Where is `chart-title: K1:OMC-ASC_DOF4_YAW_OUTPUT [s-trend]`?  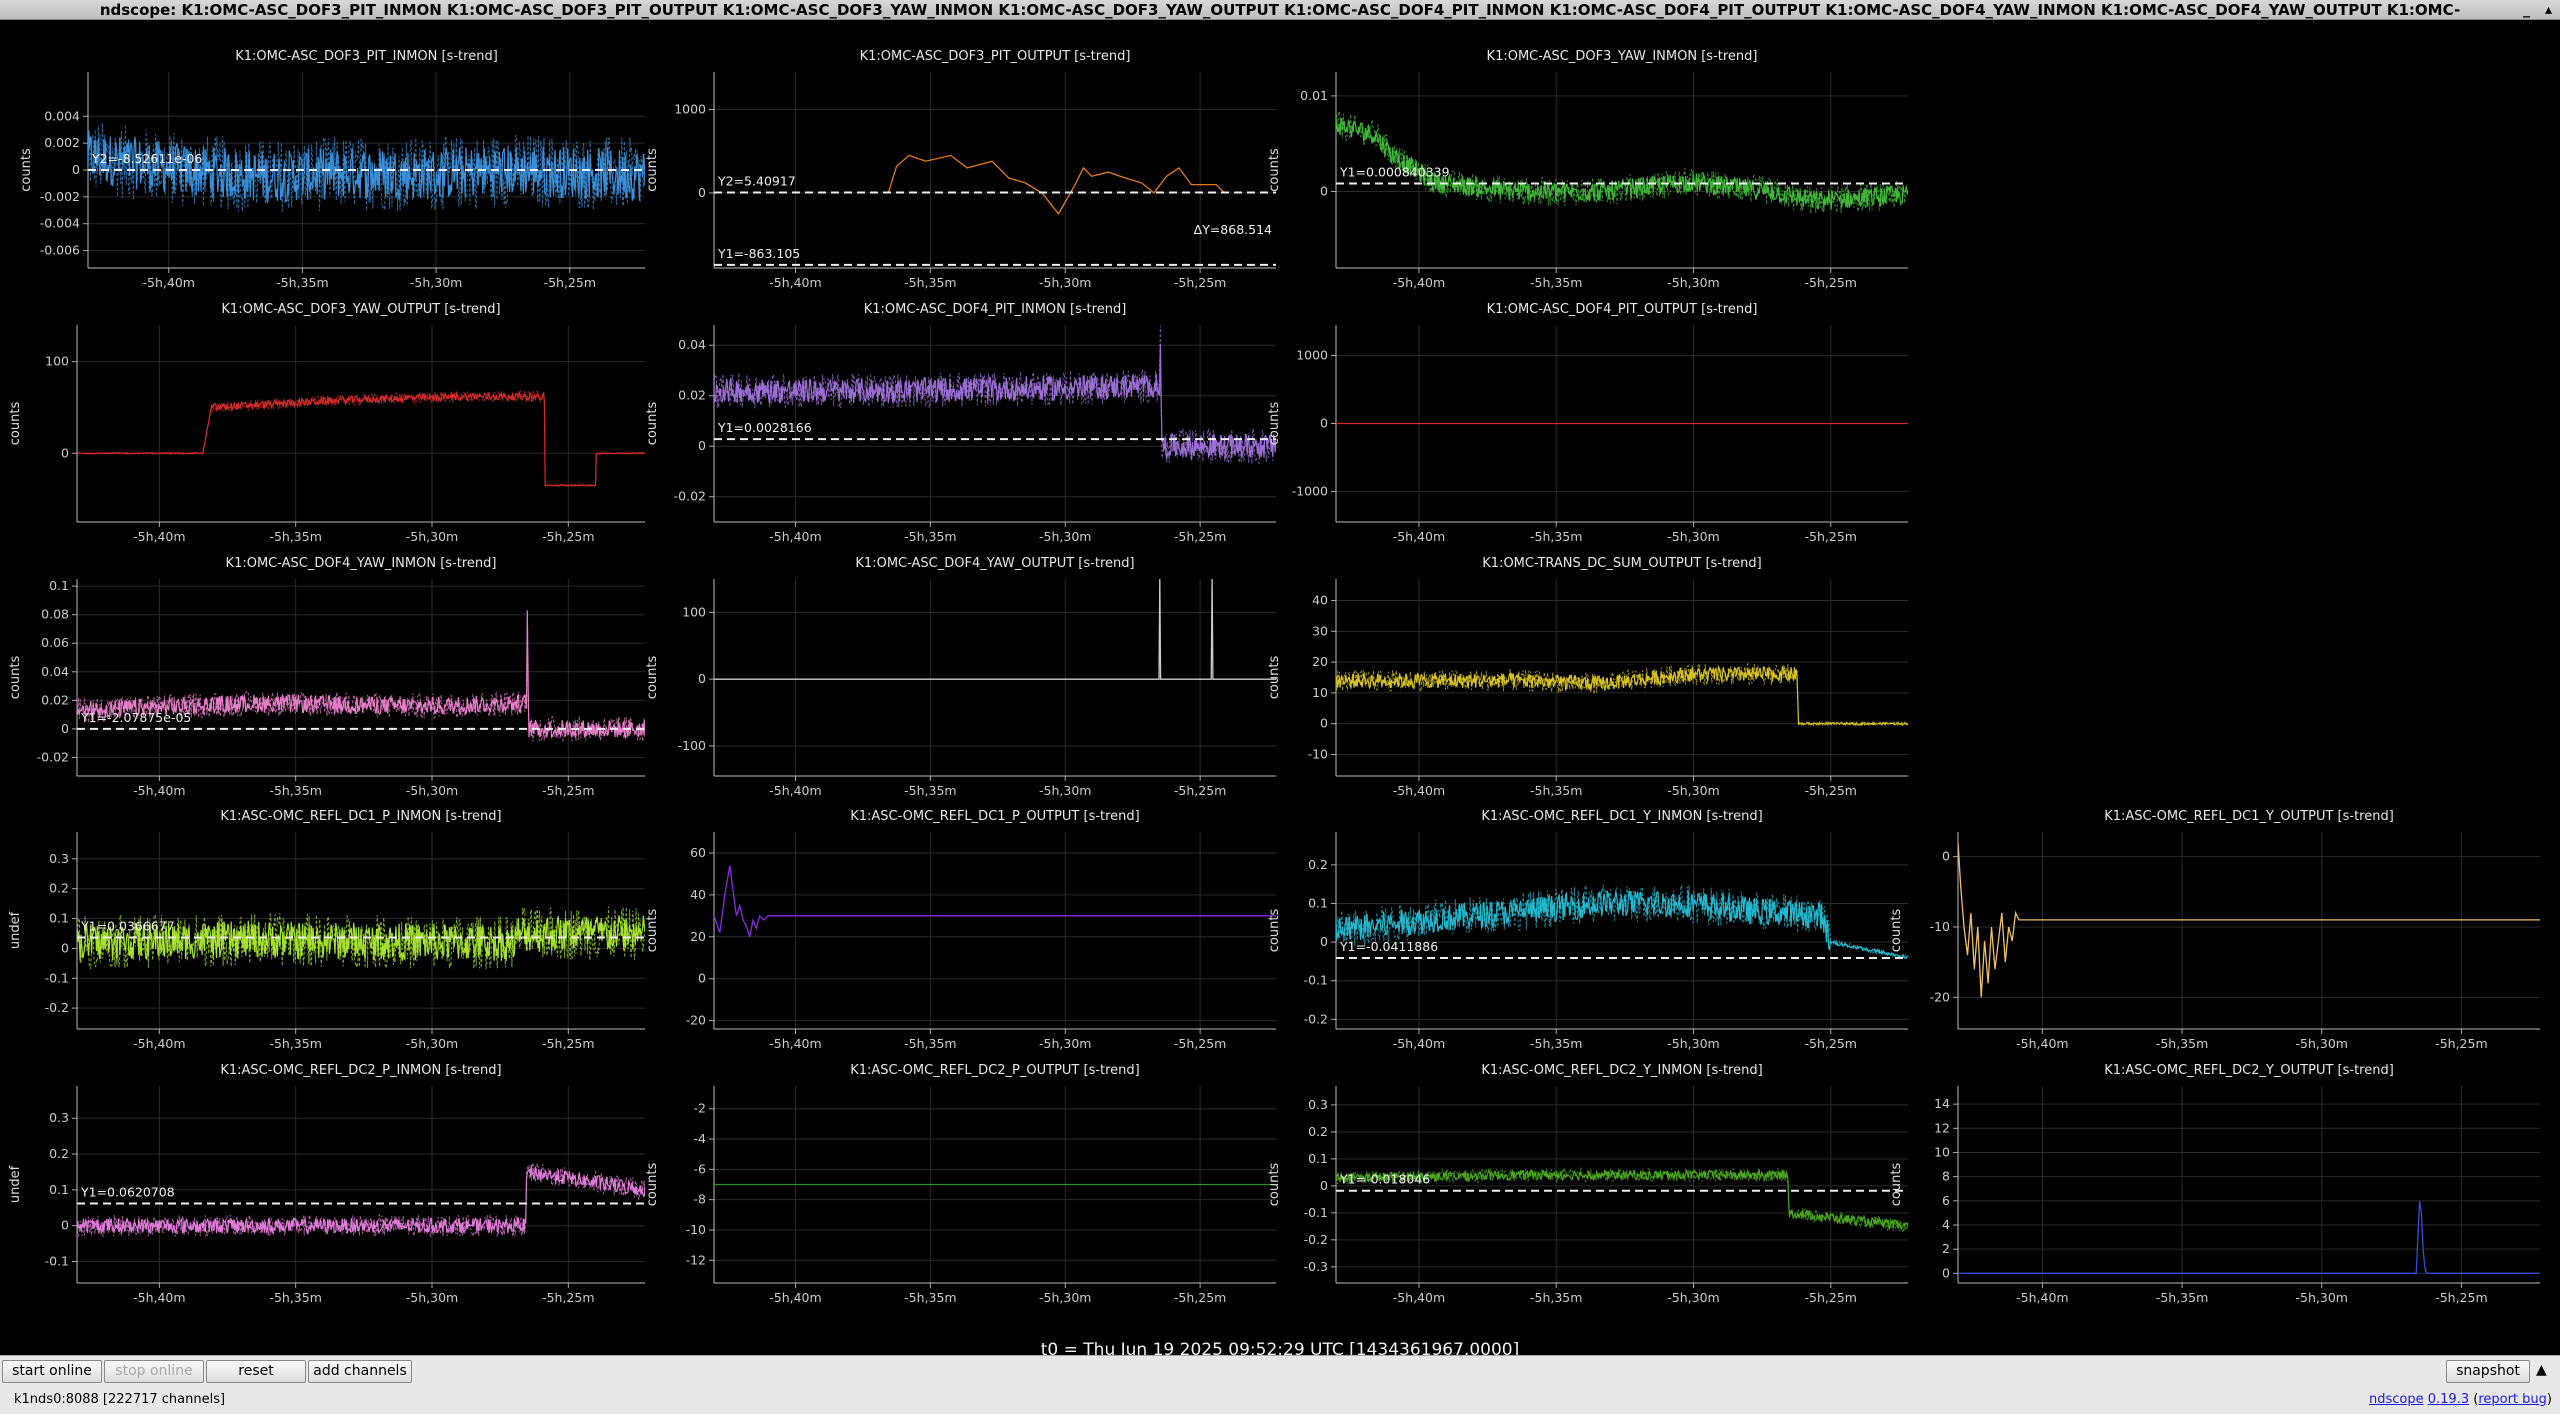 chart-title: K1:OMC-ASC_DOF4_YAW_OUTPUT [s-trend] is located at coordinates (994, 563).